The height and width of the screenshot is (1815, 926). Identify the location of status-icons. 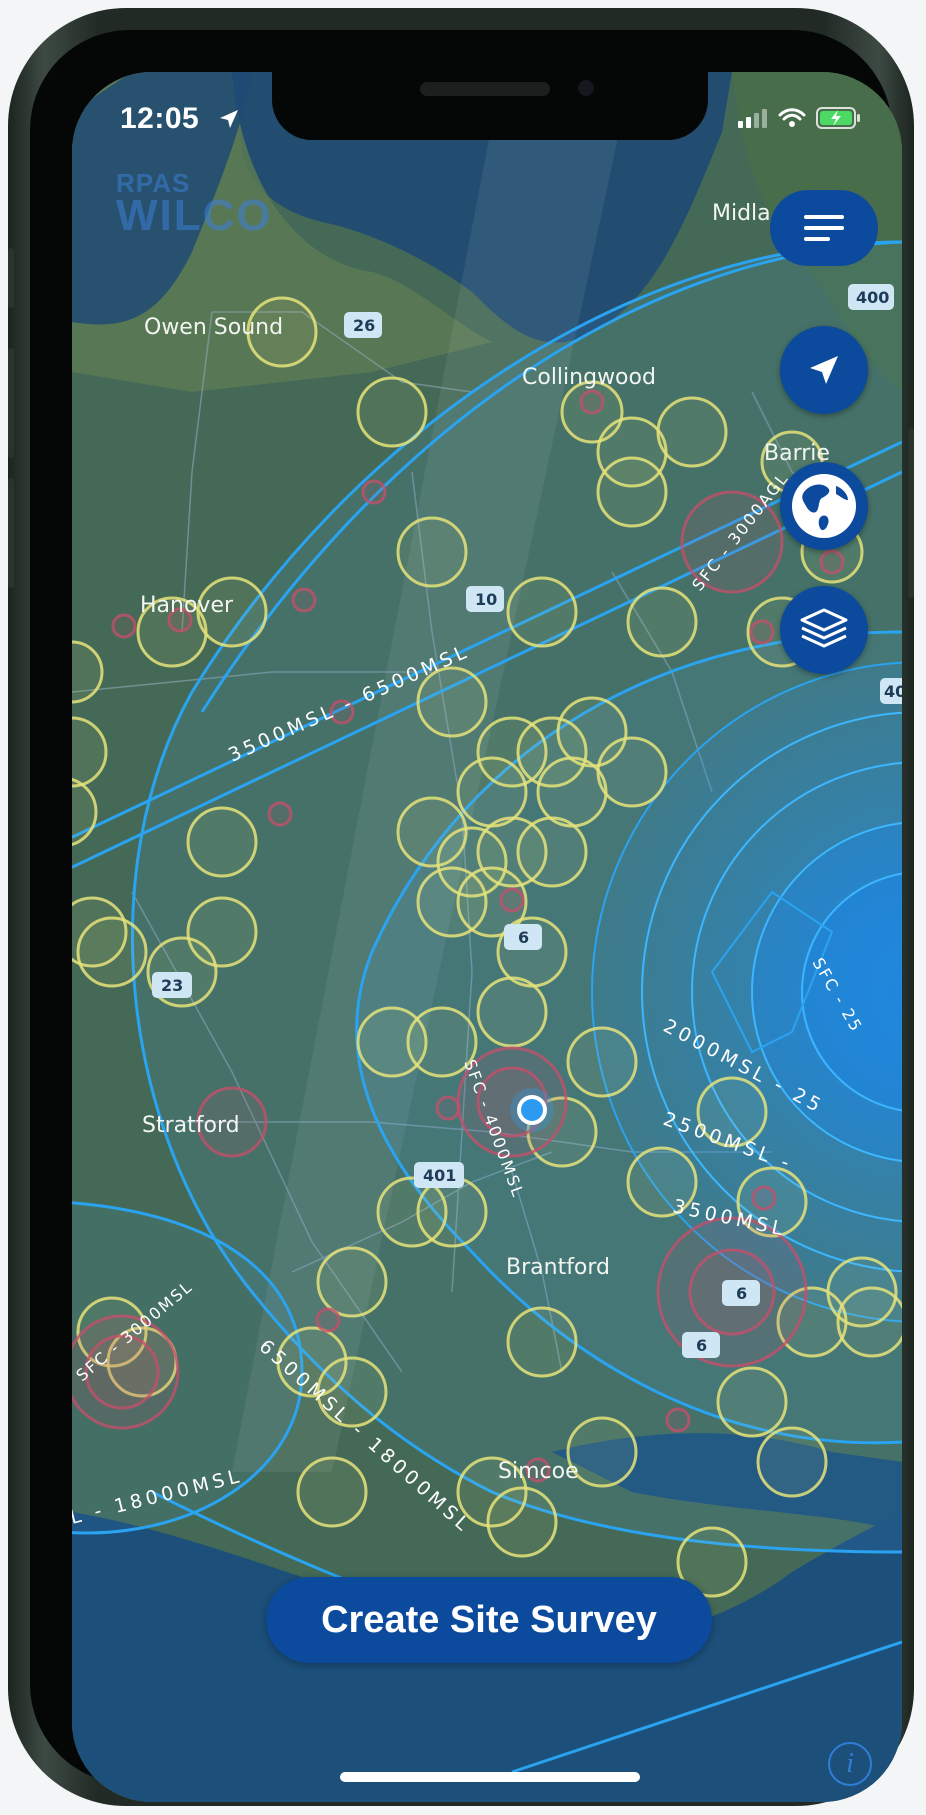
(800, 118).